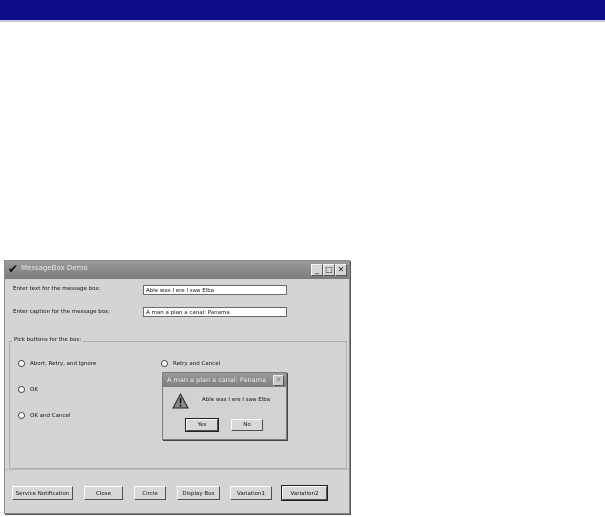  I want to click on minimize-button: _, so click(317, 270).